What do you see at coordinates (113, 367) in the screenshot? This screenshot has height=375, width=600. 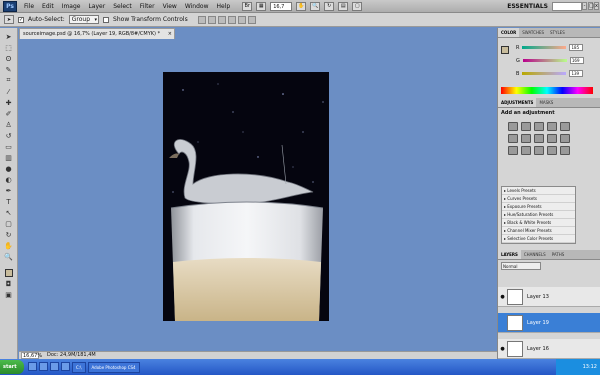 I see `taskbar-item-photoshop: Adobe Photoshop CS4` at bounding box center [113, 367].